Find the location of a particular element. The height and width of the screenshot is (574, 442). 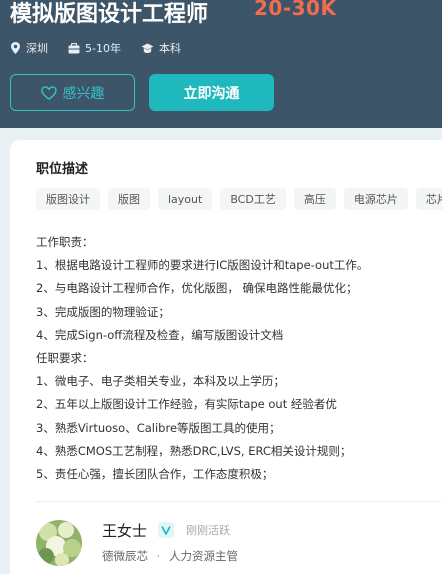

description-line: 2、与电路设计工程师合作，优化版图， 确保电路性能最优化； is located at coordinates (197, 288).